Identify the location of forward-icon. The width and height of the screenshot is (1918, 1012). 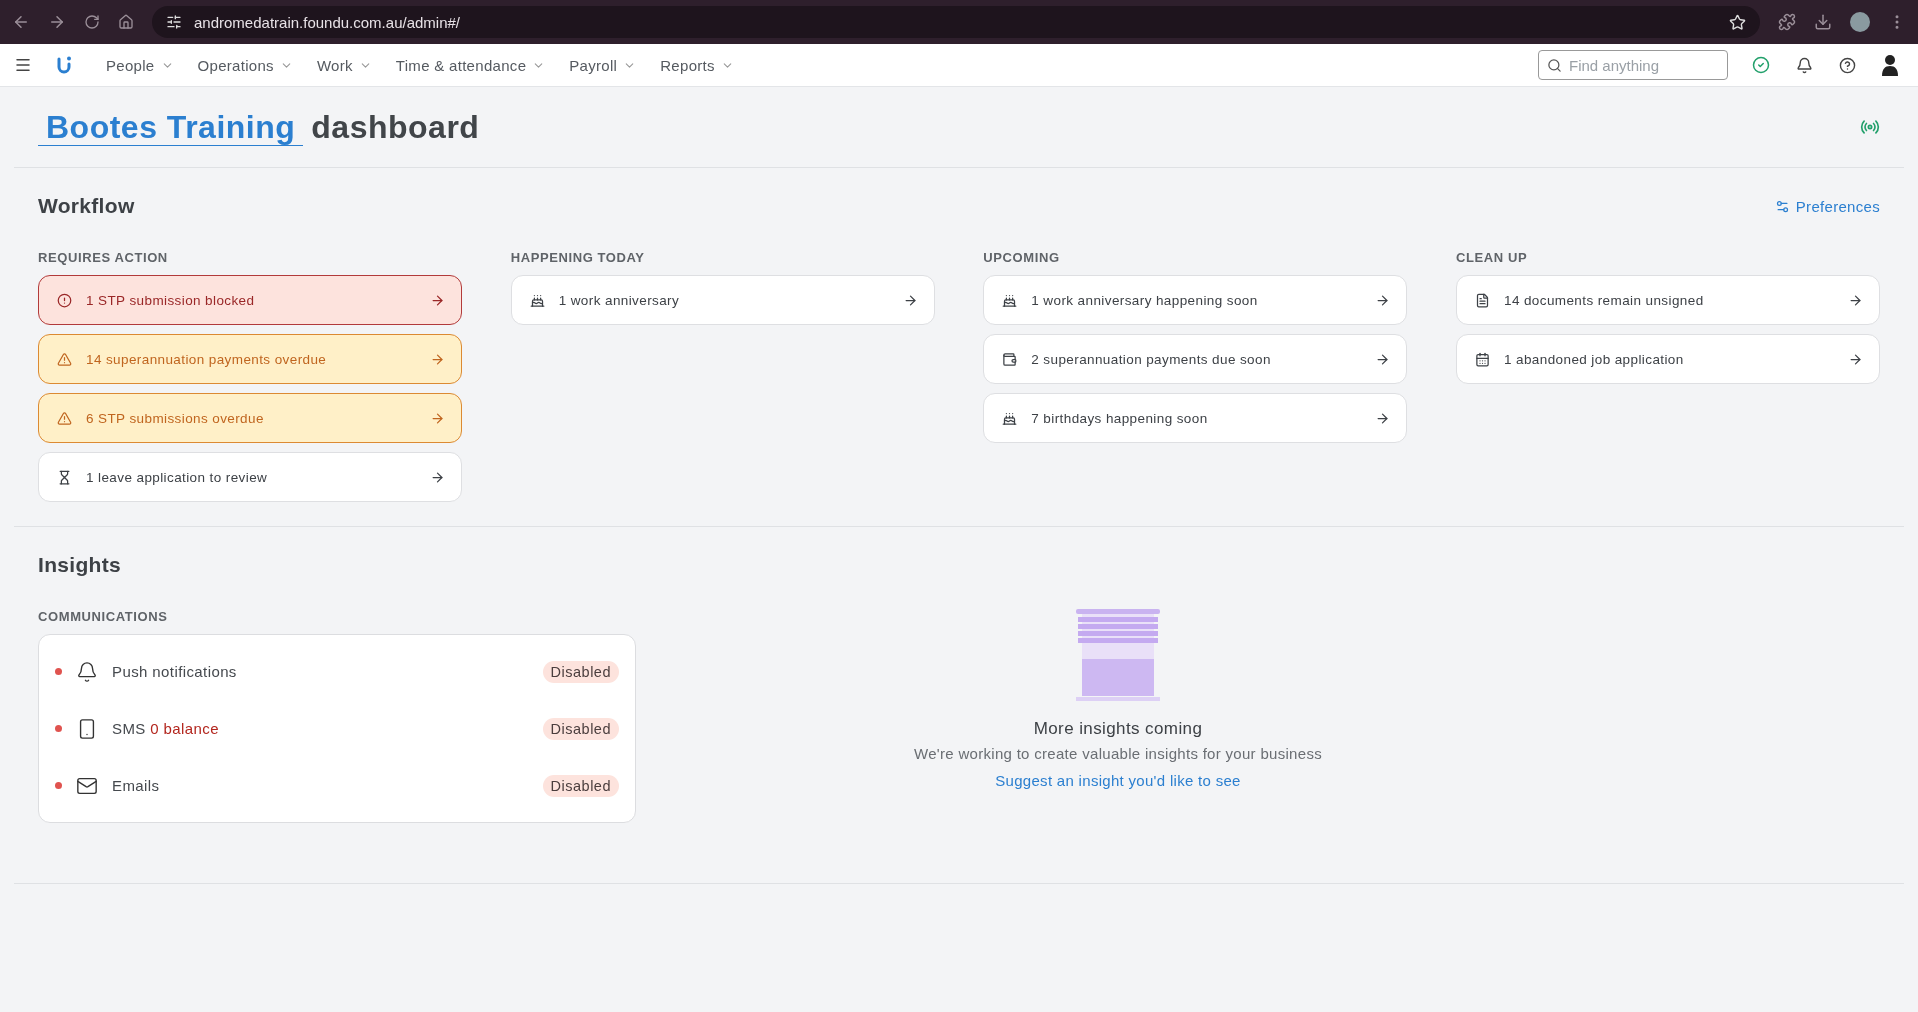
(57, 22).